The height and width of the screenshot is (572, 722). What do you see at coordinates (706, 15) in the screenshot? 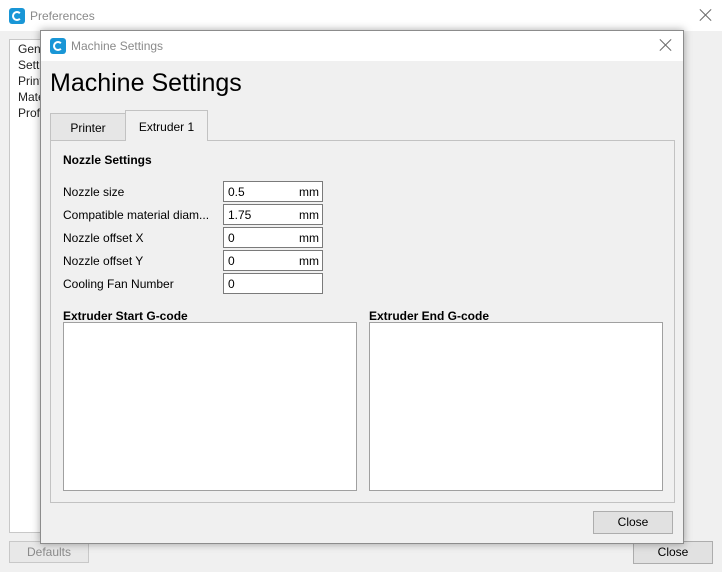
I see `preferences-close-icon` at bounding box center [706, 15].